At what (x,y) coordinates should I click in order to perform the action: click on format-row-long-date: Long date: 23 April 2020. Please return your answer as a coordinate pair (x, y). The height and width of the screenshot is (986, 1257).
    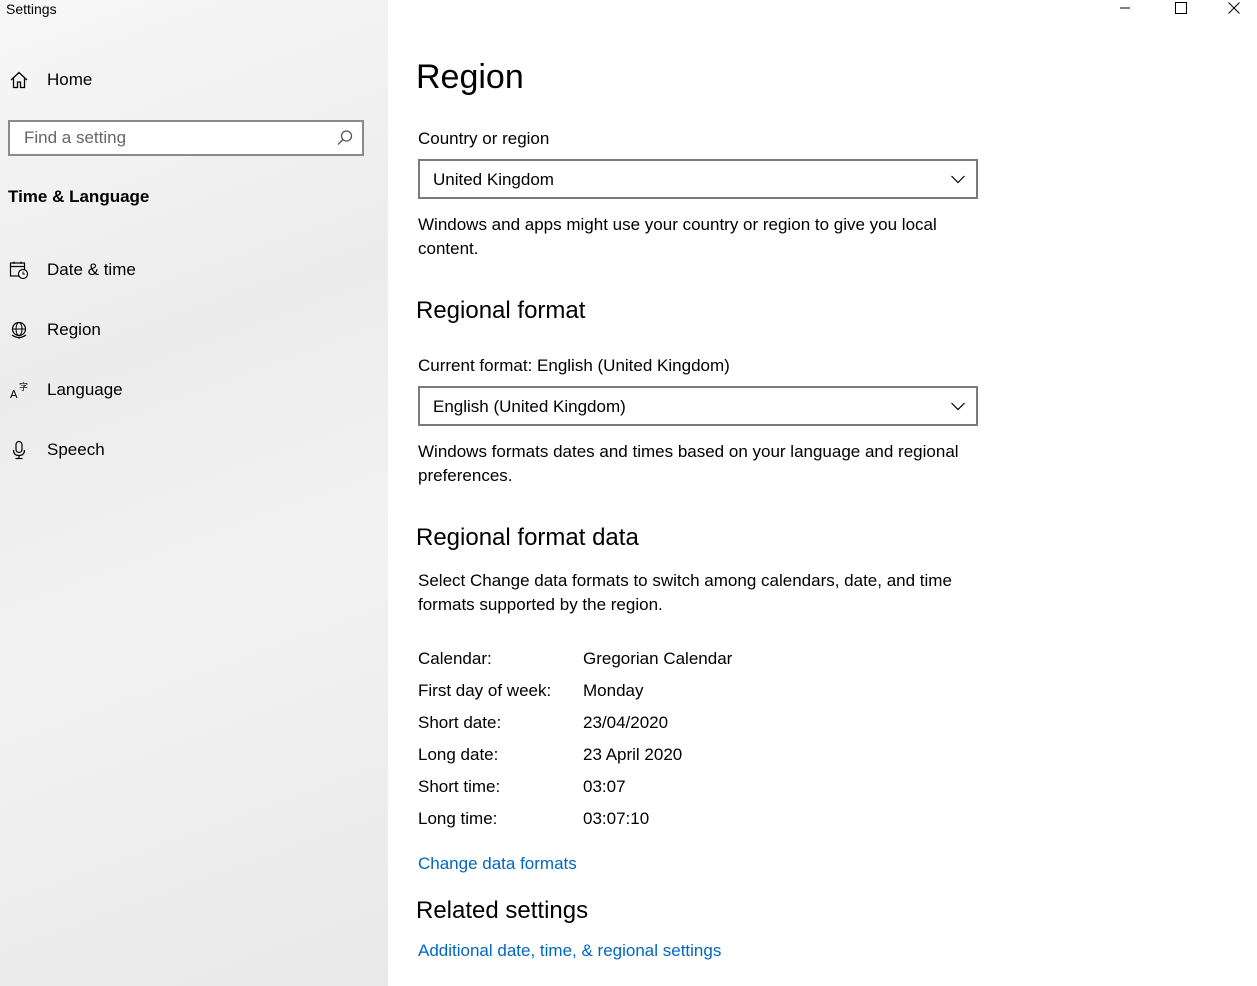
    Looking at the image, I should click on (718, 761).